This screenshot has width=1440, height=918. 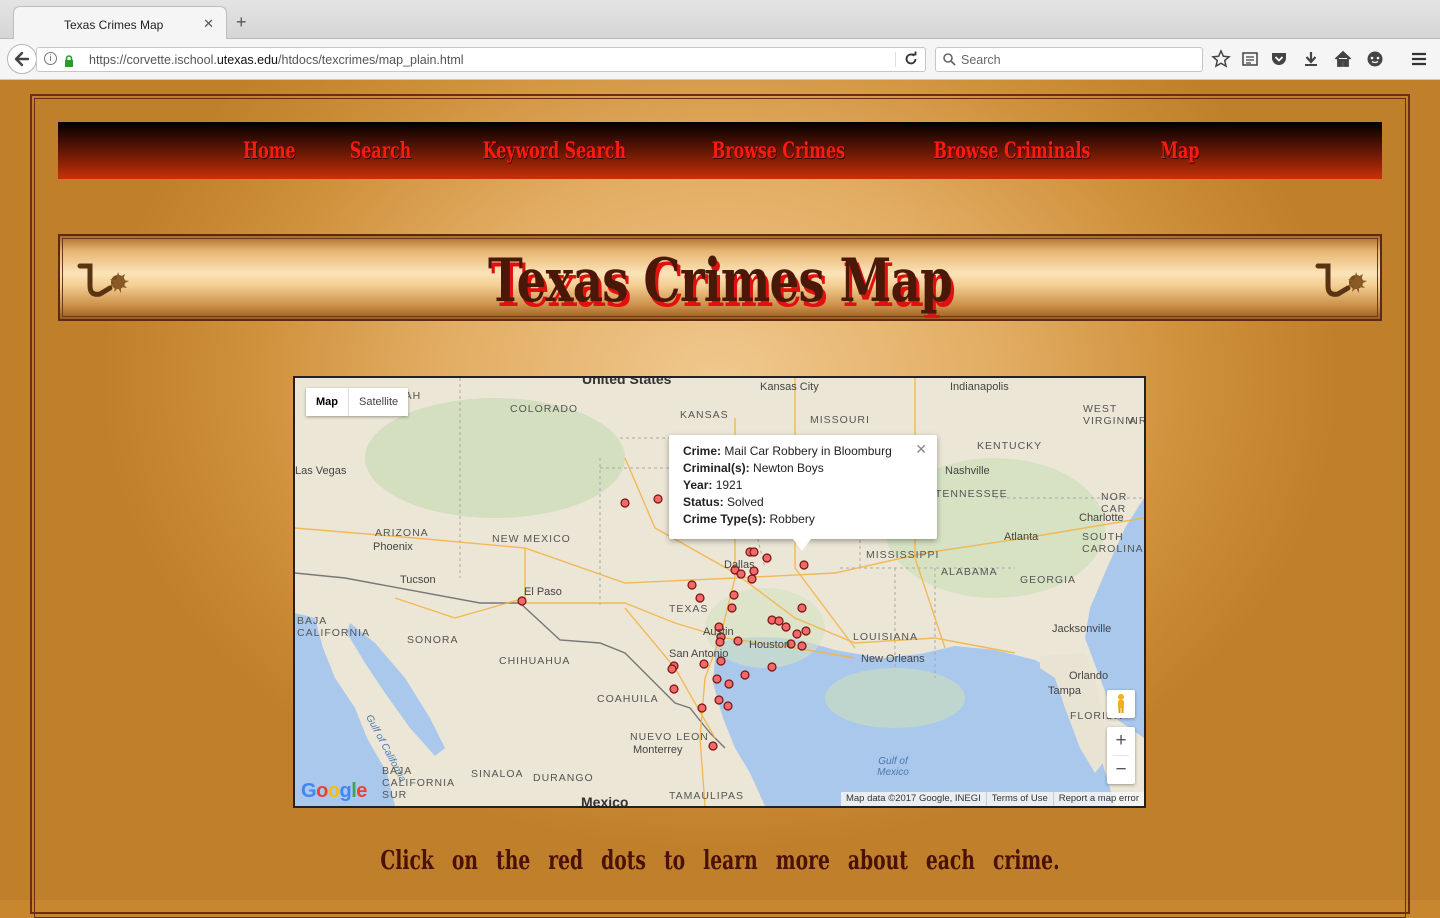 I want to click on back-arrow-icon, so click(x=22, y=59).